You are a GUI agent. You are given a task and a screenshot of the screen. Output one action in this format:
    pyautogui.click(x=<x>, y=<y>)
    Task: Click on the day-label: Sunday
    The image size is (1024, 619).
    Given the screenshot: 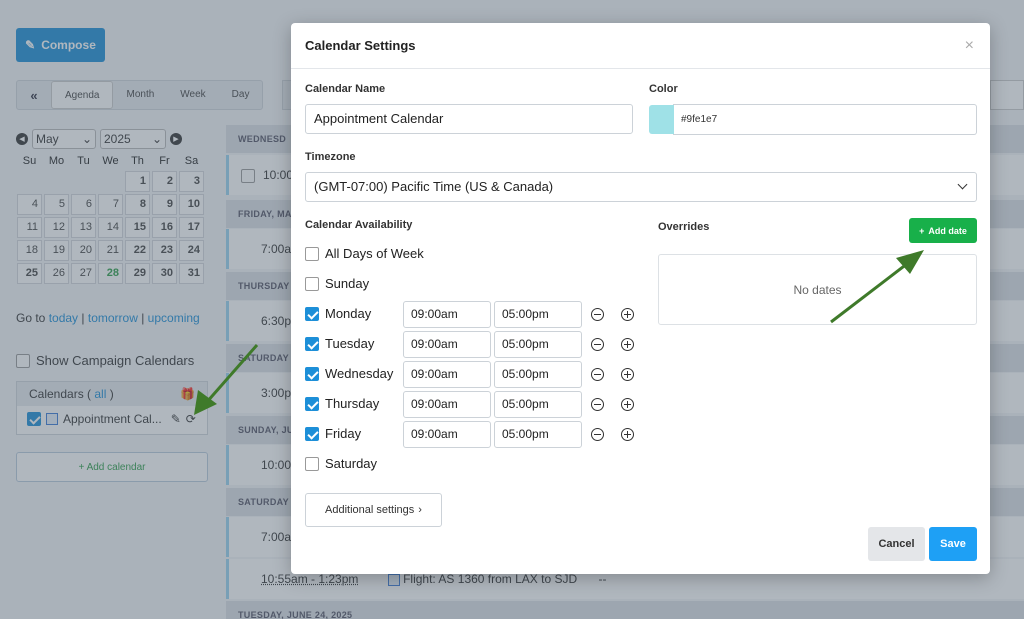 What is the action you would take?
    pyautogui.click(x=347, y=283)
    